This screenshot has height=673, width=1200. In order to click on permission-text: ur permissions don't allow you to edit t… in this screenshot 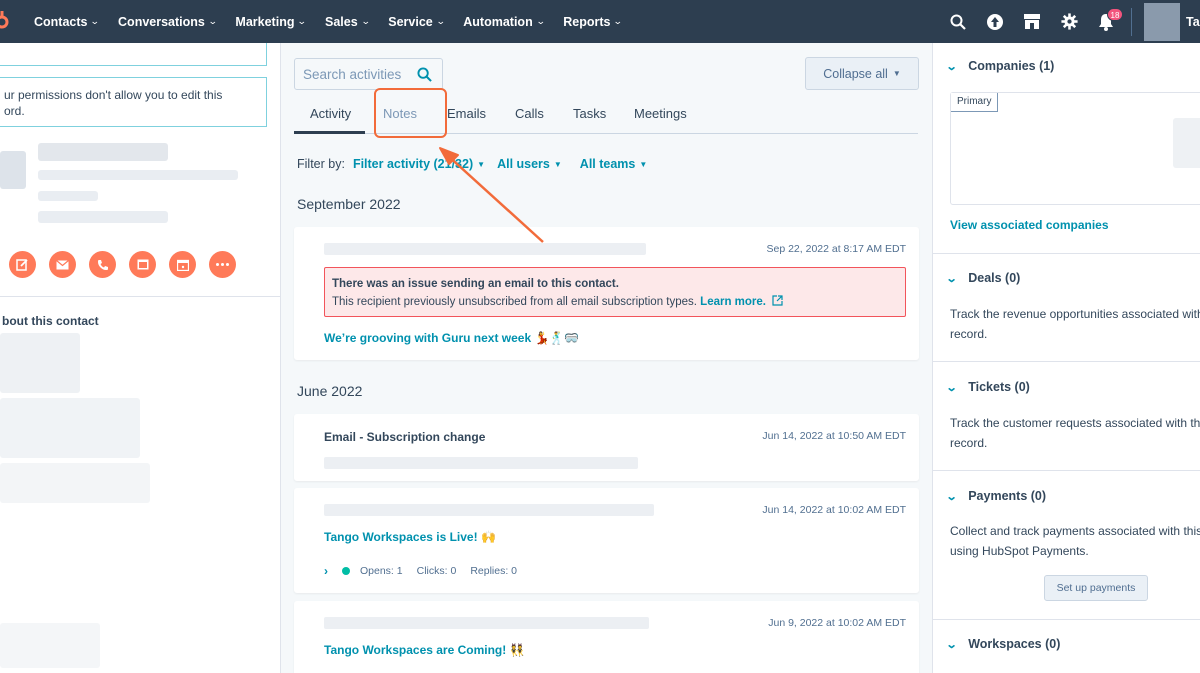, I will do `click(113, 95)`.